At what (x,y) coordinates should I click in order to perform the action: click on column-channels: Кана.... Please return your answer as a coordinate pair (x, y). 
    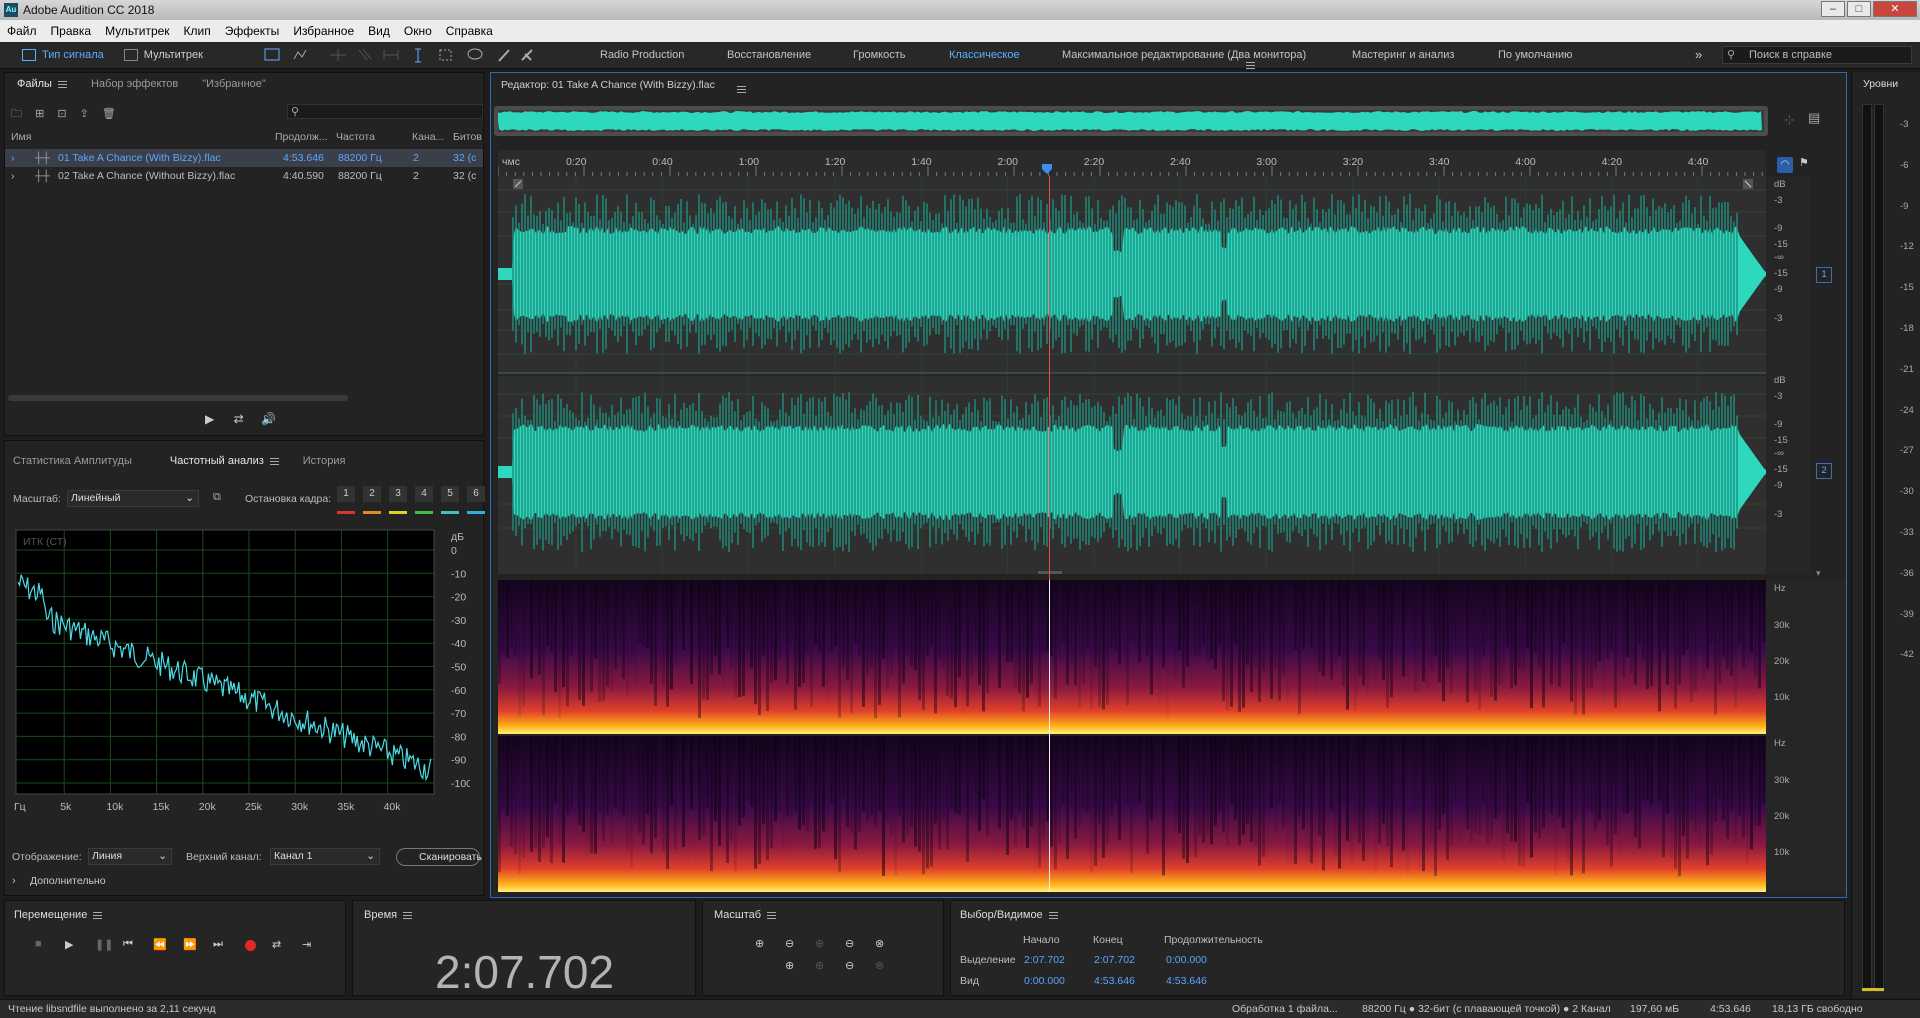
    Looking at the image, I should click on (428, 137).